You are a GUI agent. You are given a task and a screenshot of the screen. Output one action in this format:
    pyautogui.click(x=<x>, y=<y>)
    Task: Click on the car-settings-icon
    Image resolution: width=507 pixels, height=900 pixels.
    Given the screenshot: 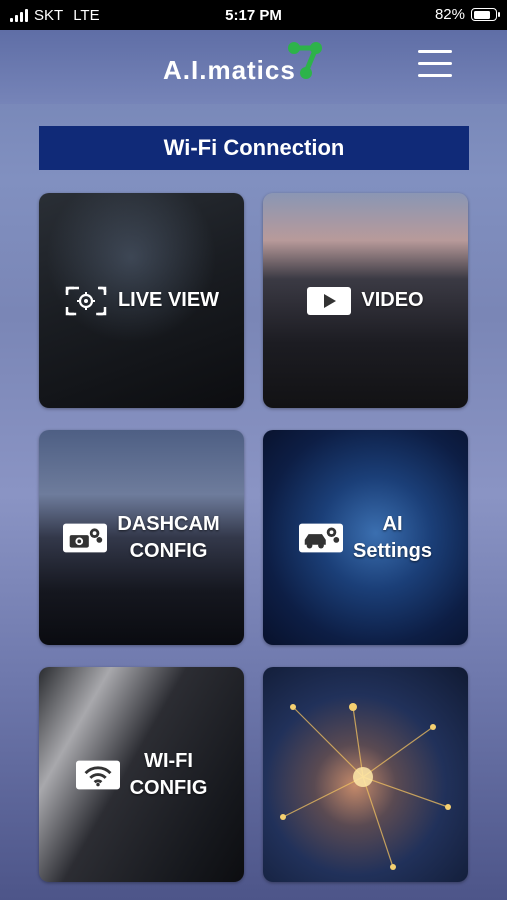 What is the action you would take?
    pyautogui.click(x=321, y=538)
    